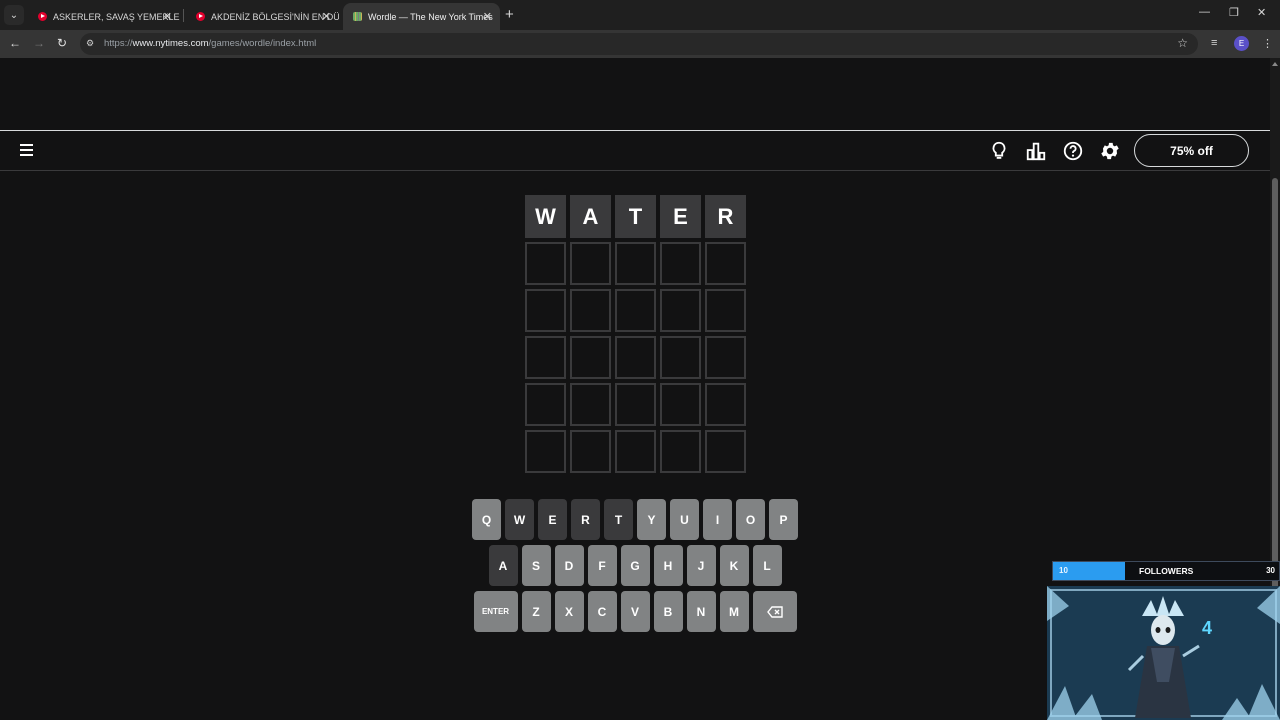 Image resolution: width=1280 pixels, height=720 pixels. What do you see at coordinates (569, 611) in the screenshot?
I see `key-x: X` at bounding box center [569, 611].